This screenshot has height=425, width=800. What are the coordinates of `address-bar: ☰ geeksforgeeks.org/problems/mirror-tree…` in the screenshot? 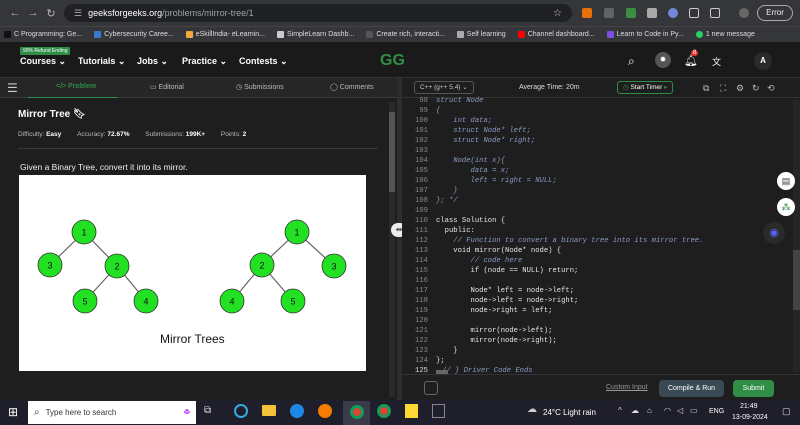 It's located at (318, 13).